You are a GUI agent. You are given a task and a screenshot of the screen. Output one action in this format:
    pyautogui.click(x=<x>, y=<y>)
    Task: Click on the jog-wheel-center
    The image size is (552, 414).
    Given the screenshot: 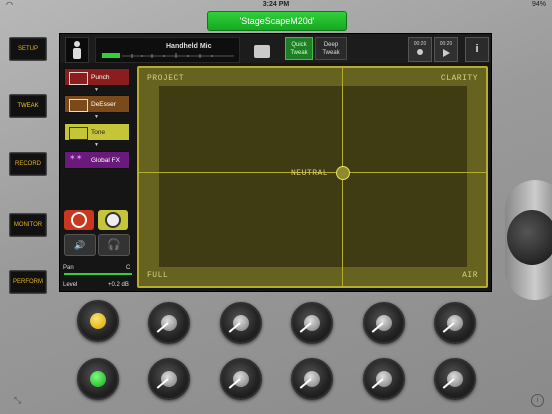 What is the action you would take?
    pyautogui.click(x=529, y=237)
    